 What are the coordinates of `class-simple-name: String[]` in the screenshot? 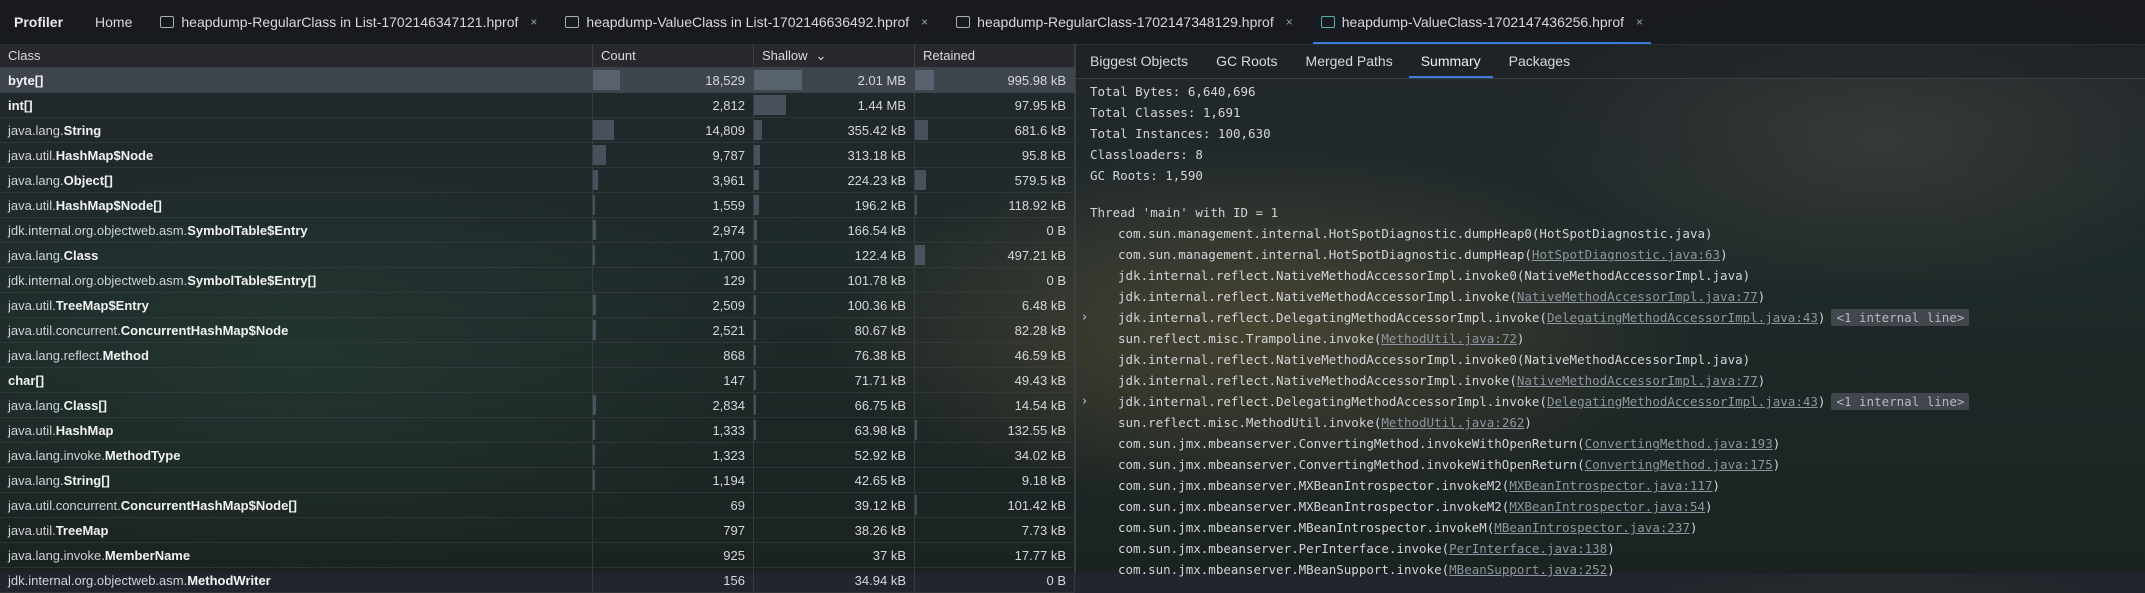 It's located at (86, 480).